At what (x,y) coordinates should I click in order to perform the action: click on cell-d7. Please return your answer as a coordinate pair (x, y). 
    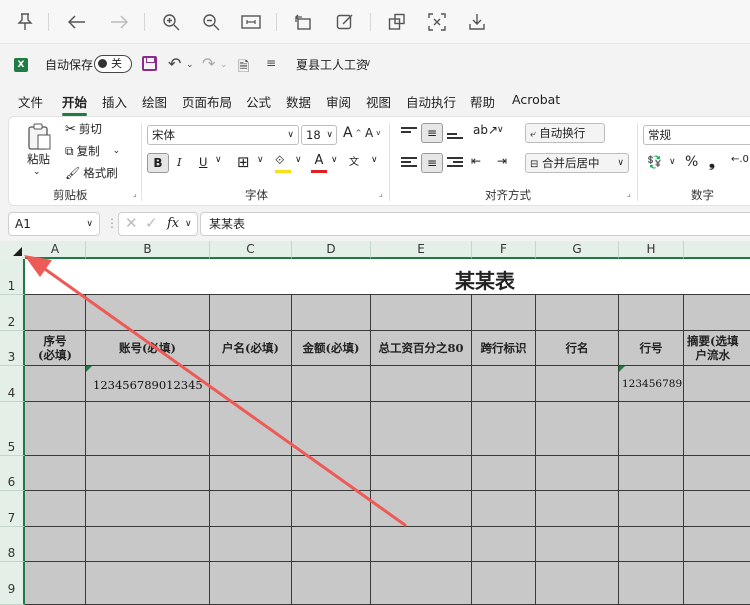
    Looking at the image, I should click on (331, 509).